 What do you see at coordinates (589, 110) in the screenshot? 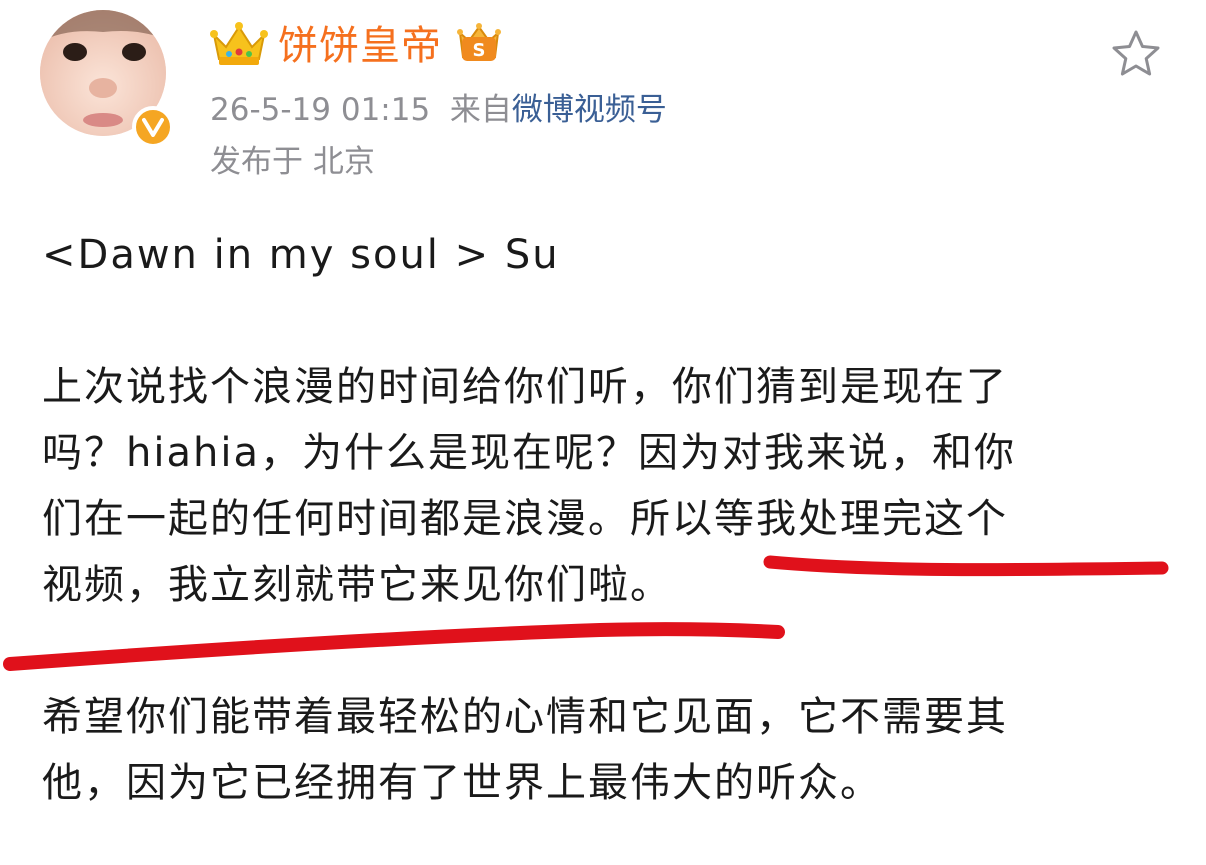
I see `source-link: 微博视频号` at bounding box center [589, 110].